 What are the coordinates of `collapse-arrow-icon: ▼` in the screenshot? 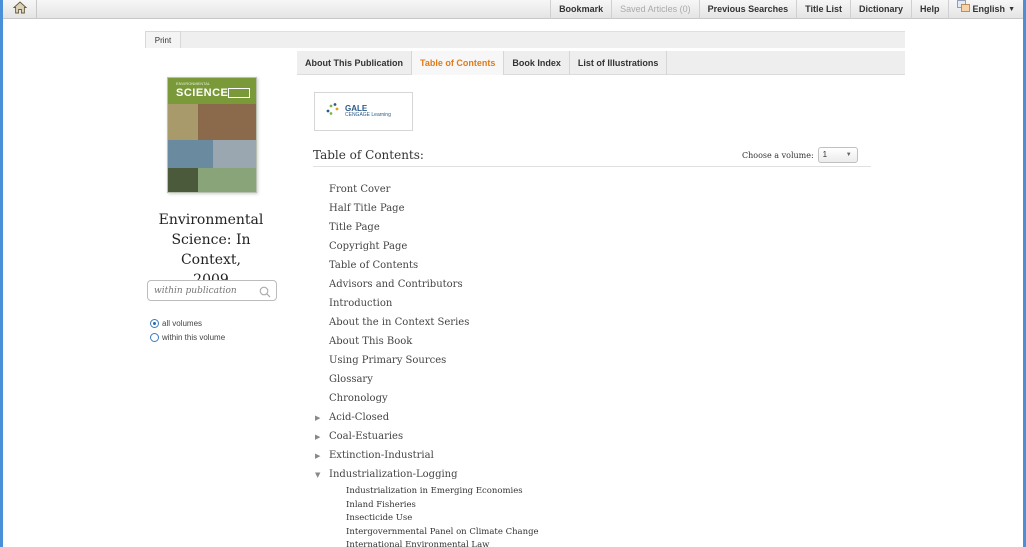 It's located at (322, 475).